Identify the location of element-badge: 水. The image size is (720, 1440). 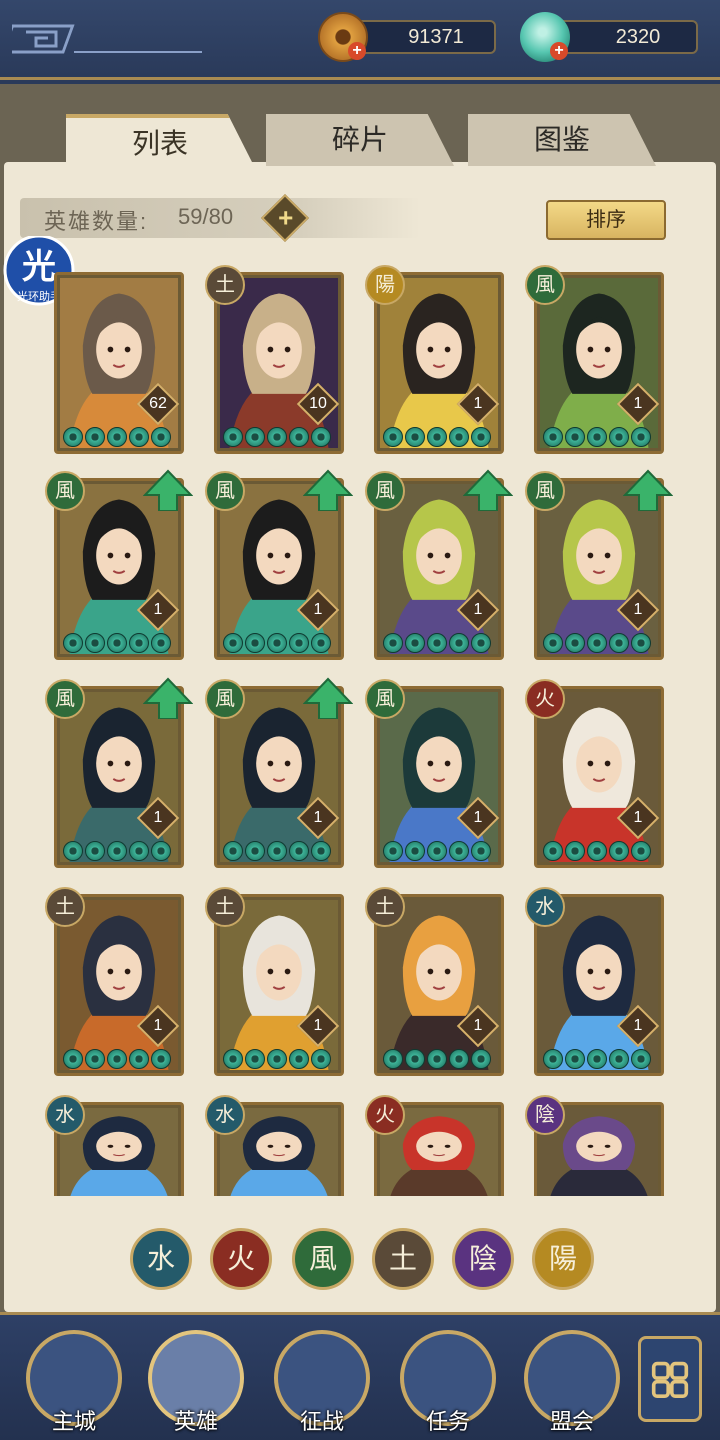
(545, 907).